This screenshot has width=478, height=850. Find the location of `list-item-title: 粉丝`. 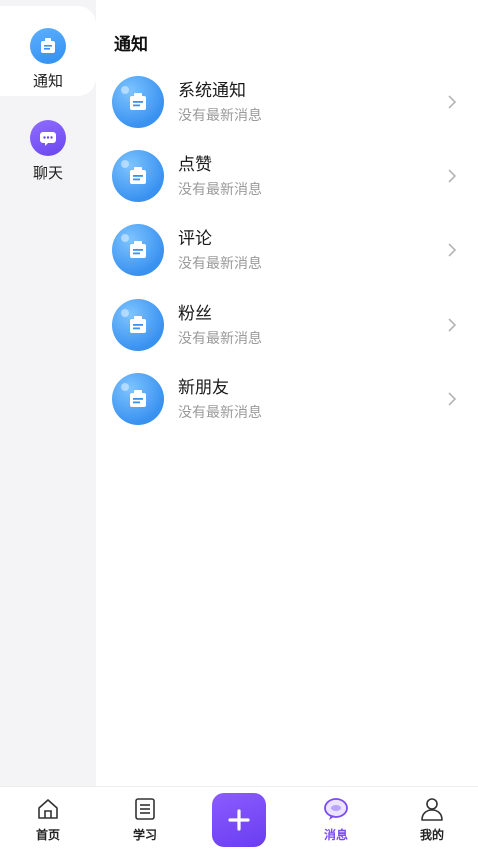

list-item-title: 粉丝 is located at coordinates (195, 313).